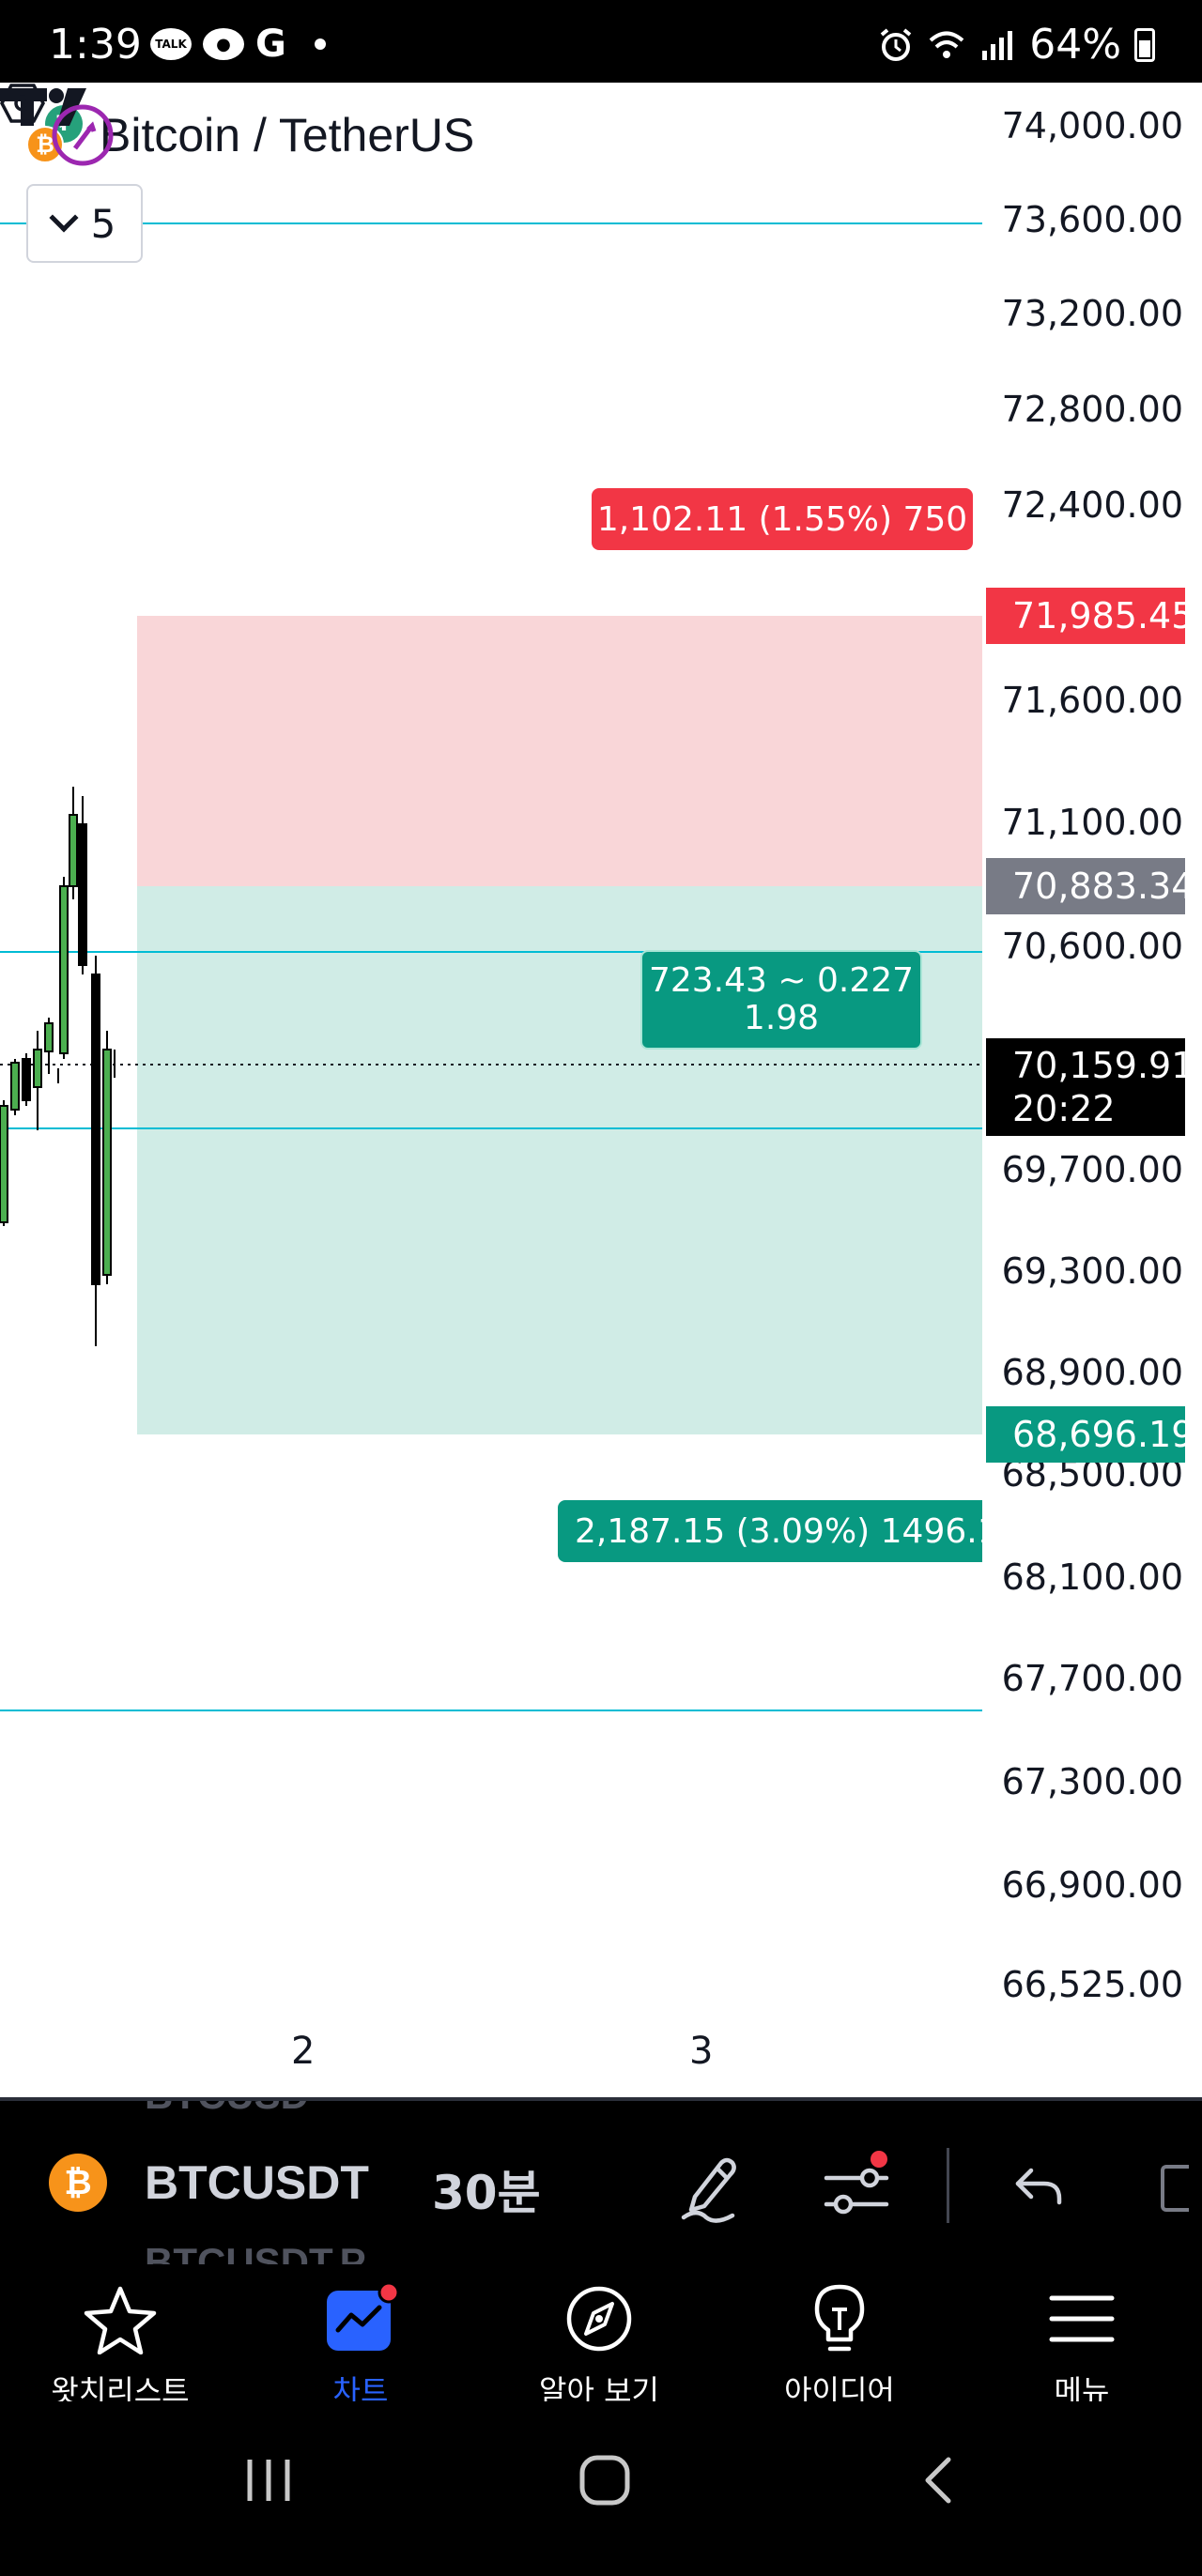  What do you see at coordinates (1090, 886) in the screenshot?
I see `entry-price-label: 70,883.34` at bounding box center [1090, 886].